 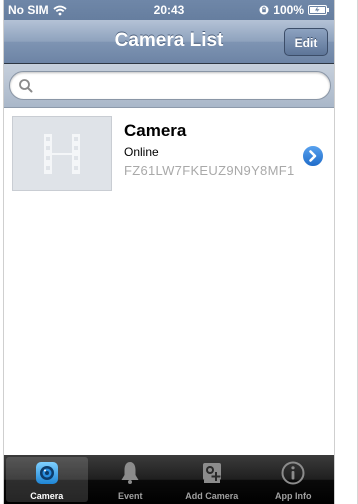 I want to click on camera-thumbnail, so click(x=62, y=153).